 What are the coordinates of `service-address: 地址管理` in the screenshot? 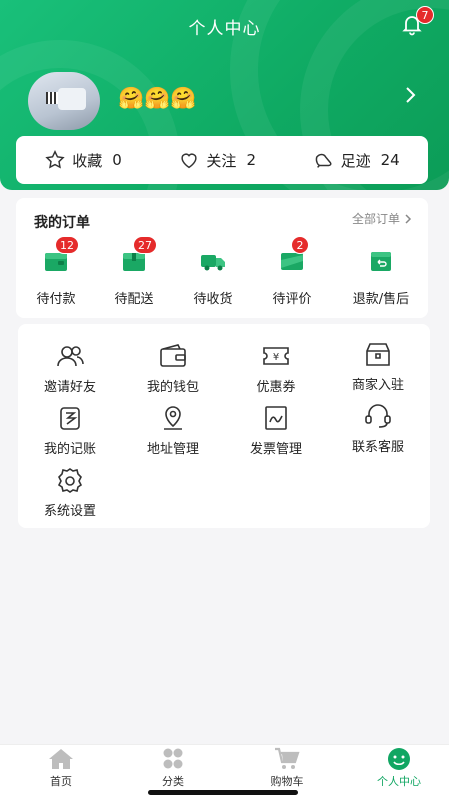 It's located at (173, 430).